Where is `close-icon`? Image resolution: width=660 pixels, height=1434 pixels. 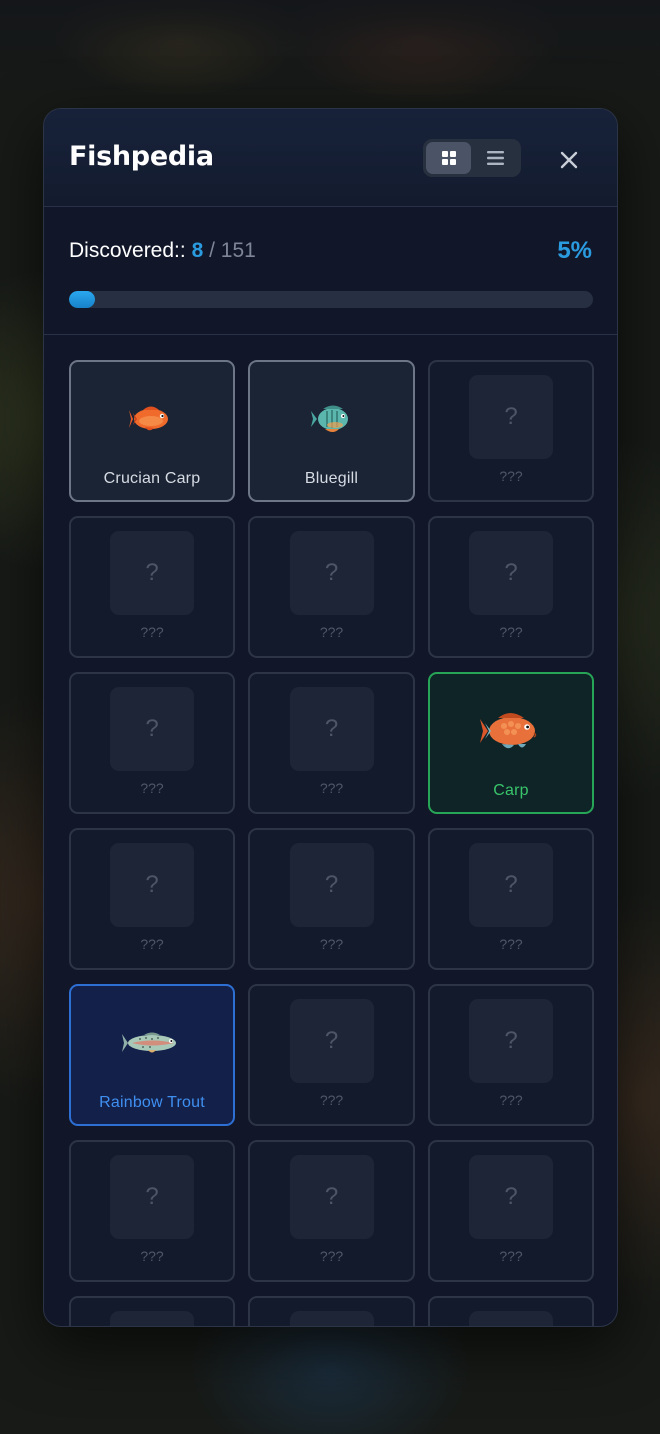
close-icon is located at coordinates (569, 160).